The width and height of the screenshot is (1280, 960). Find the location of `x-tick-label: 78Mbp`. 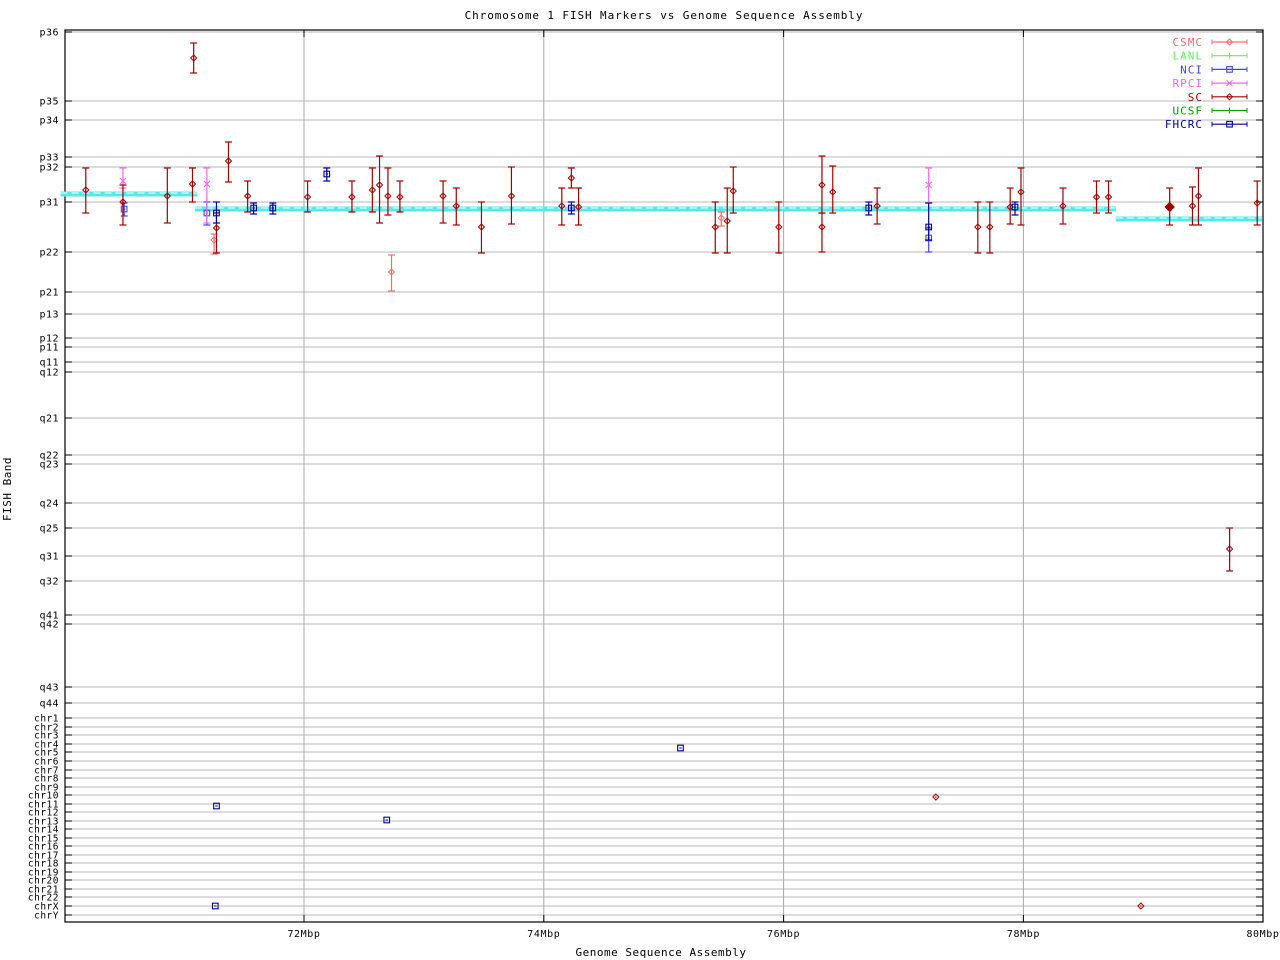

x-tick-label: 78Mbp is located at coordinates (1023, 934).